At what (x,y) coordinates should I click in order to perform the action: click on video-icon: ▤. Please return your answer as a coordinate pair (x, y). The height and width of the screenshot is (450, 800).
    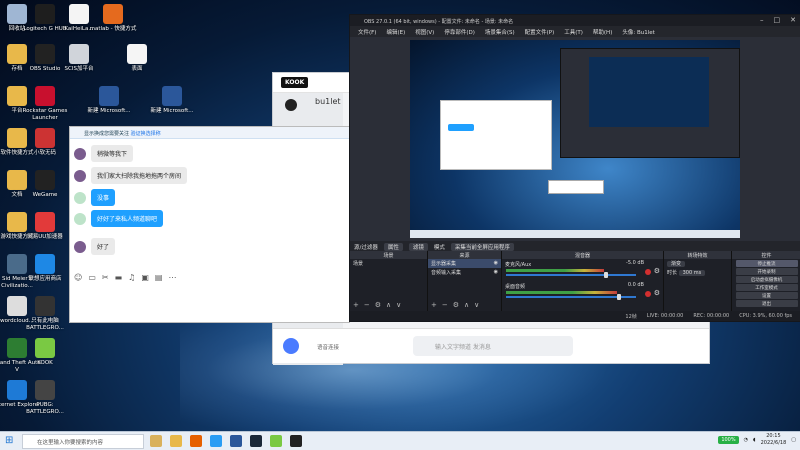
    Looking at the image, I should click on (159, 277).